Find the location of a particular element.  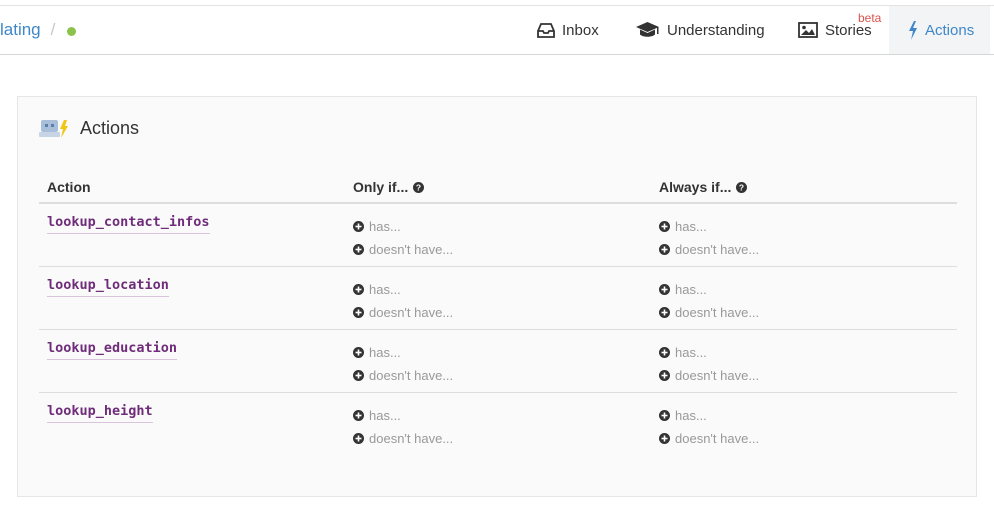

nav-actions: Actions is located at coordinates (939, 30).